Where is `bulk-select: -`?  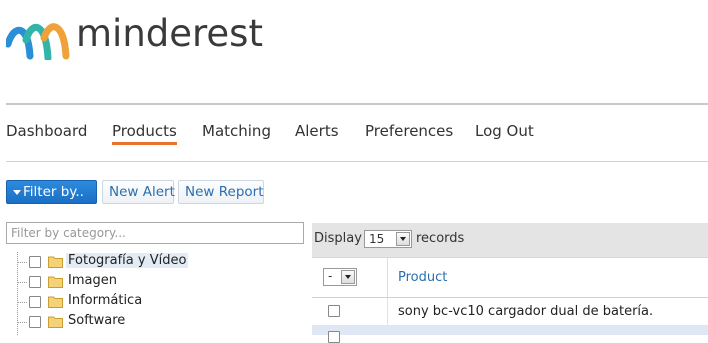 bulk-select: - is located at coordinates (340, 277).